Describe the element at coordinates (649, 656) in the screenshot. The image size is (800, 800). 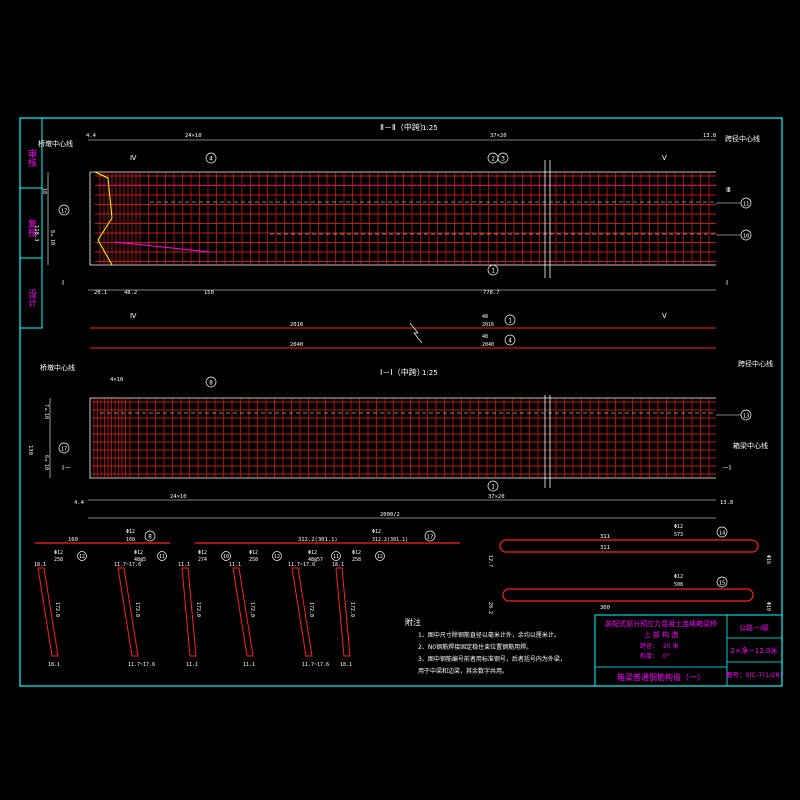
I see `skew-label: 斜度：` at that location.